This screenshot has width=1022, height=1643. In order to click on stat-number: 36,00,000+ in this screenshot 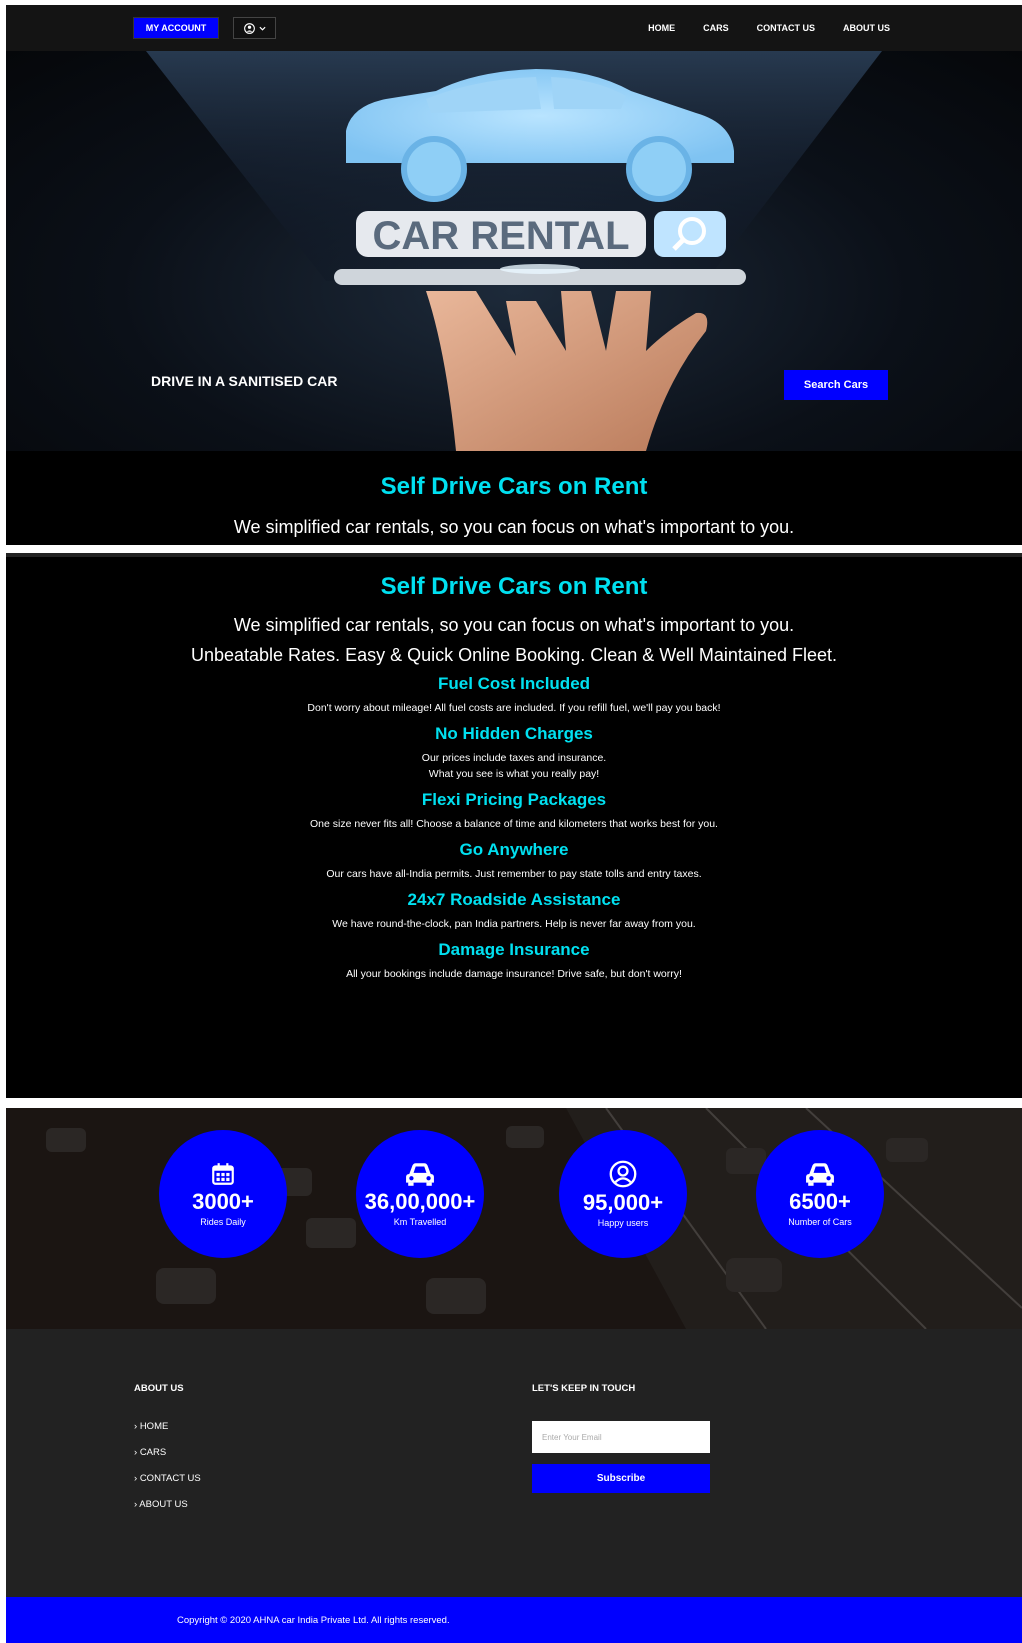, I will do `click(420, 1201)`.